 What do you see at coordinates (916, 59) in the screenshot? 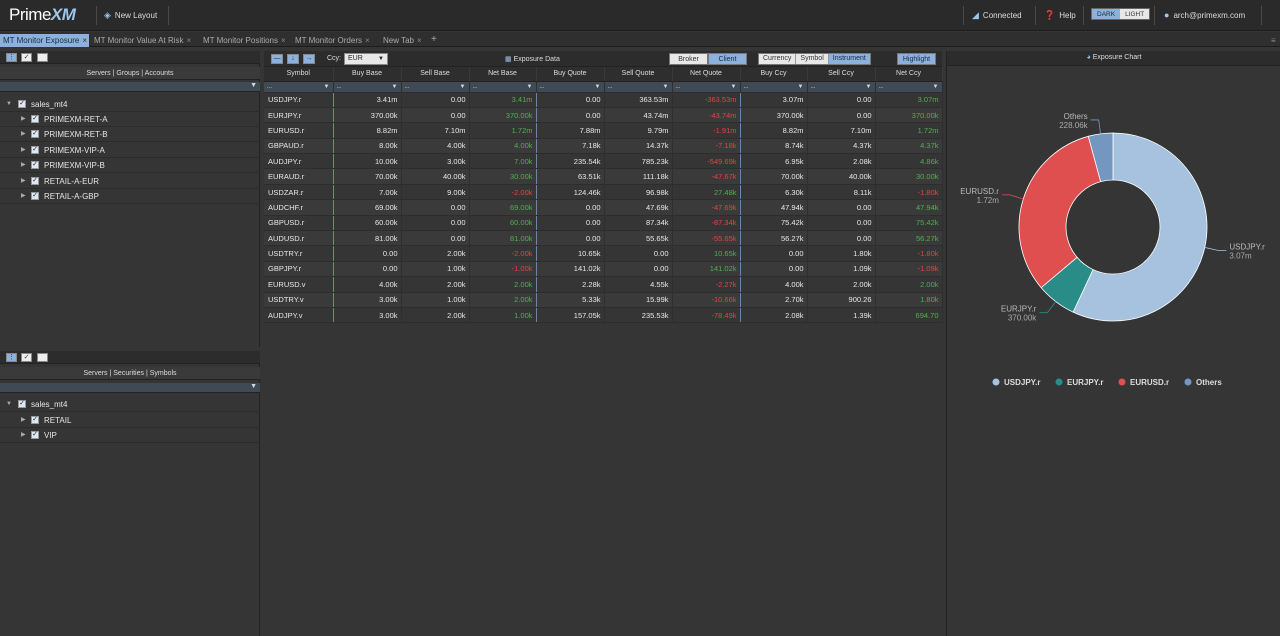
I see `highlight-button: Highlight` at bounding box center [916, 59].